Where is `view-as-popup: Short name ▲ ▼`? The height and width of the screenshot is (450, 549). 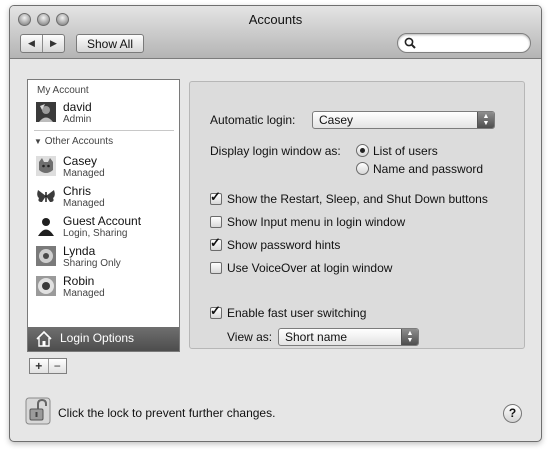 view-as-popup: Short name ▲ ▼ is located at coordinates (348, 337).